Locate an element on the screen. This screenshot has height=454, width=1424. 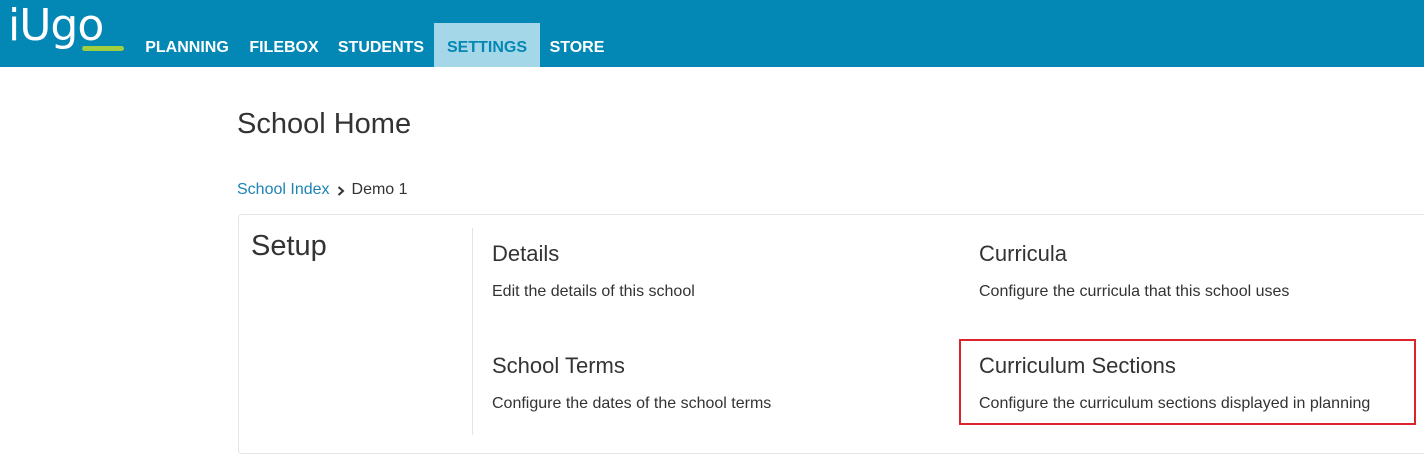
card-description: Edit the details of this school is located at coordinates (593, 291).